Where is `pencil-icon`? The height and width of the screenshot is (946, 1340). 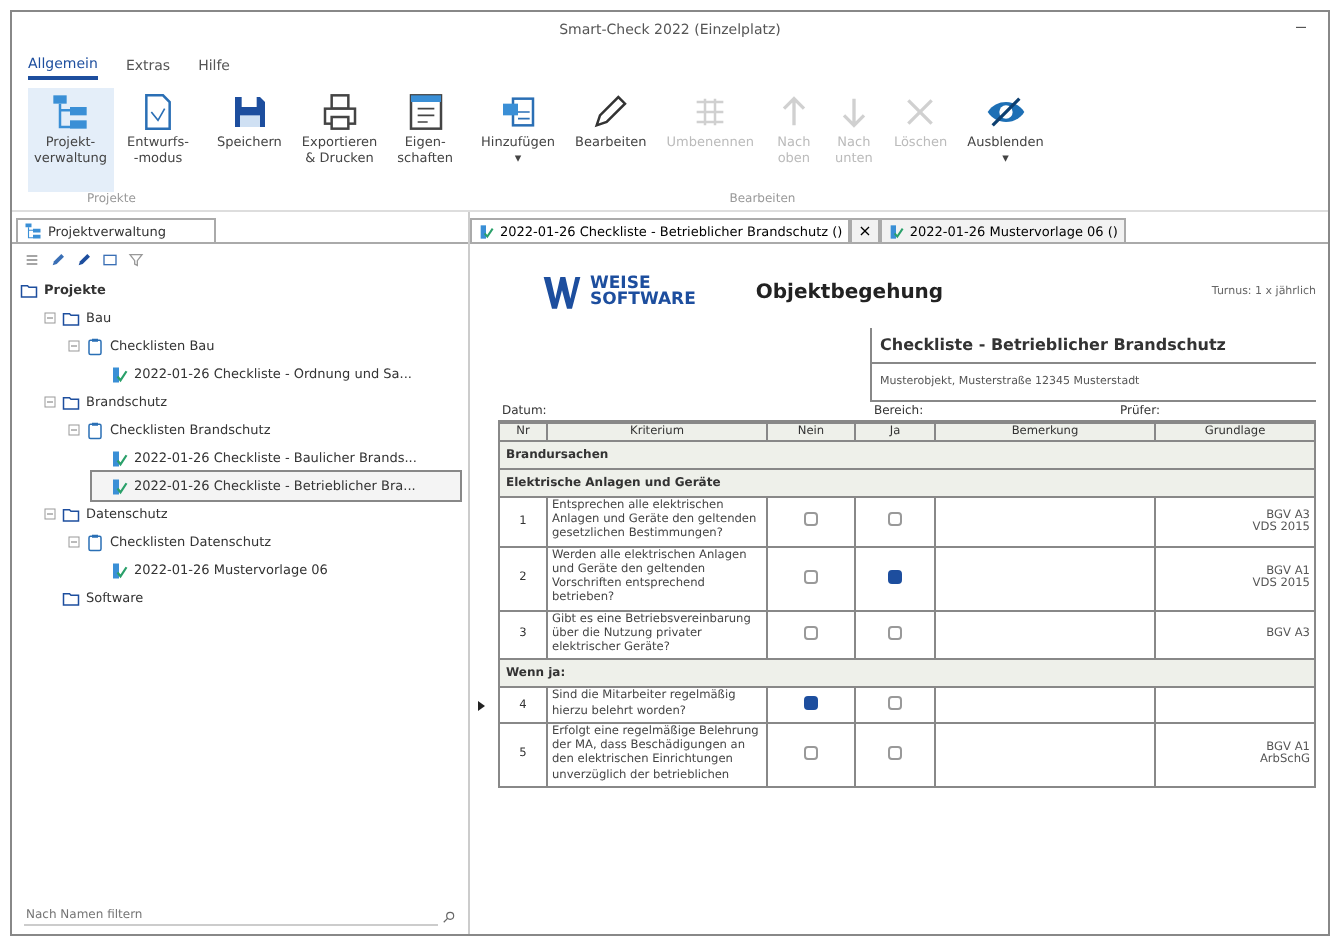 pencil-icon is located at coordinates (610, 112).